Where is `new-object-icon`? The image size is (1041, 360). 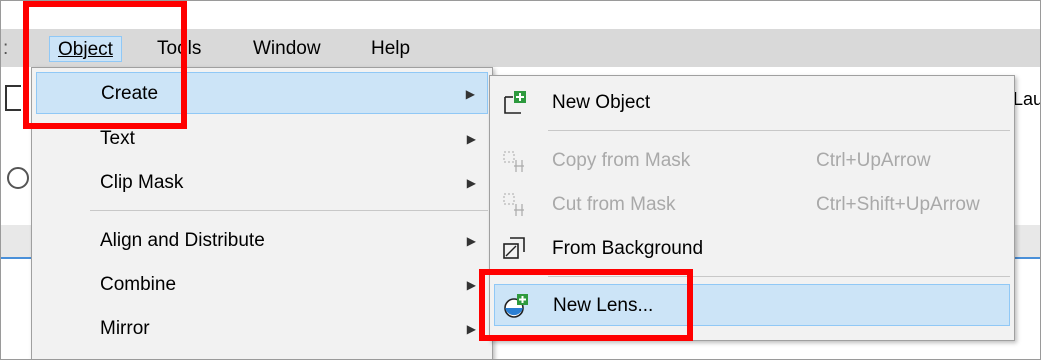
new-object-icon is located at coordinates (515, 102).